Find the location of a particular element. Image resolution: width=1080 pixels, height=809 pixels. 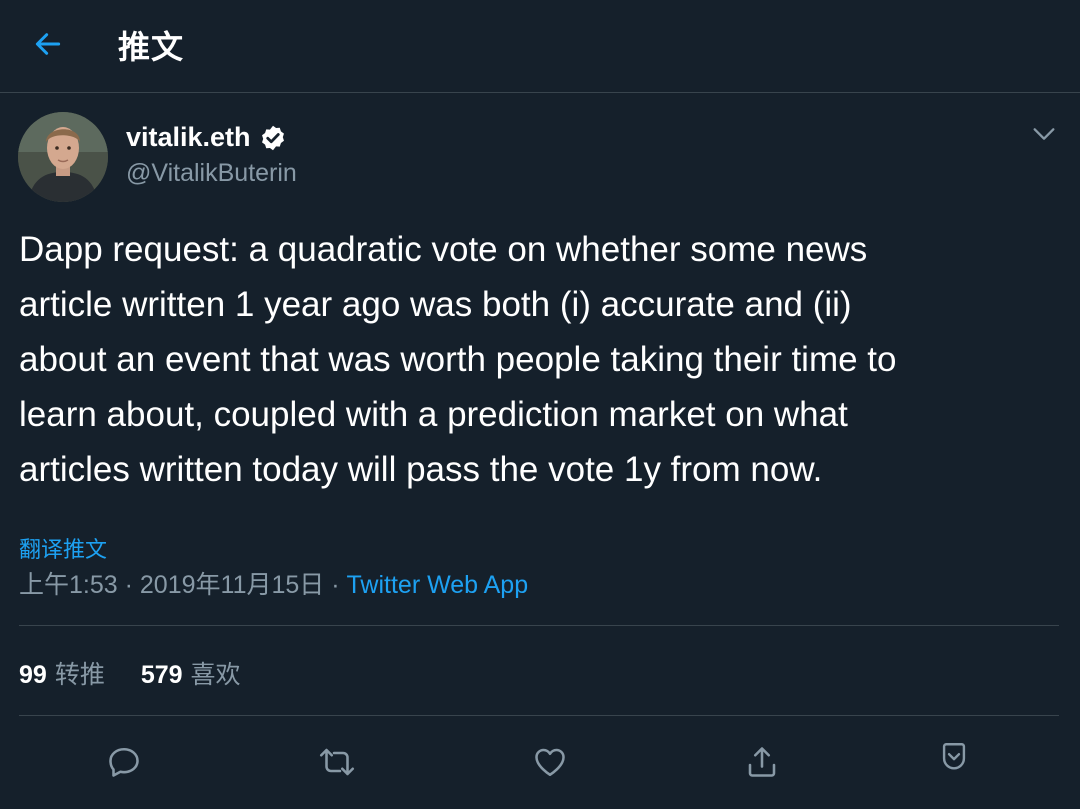

reply-icon is located at coordinates (124, 762).